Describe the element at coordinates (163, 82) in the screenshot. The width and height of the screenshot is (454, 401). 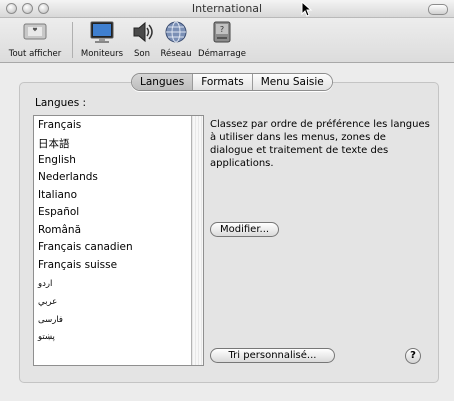
I see `tab-languages: Langues` at that location.